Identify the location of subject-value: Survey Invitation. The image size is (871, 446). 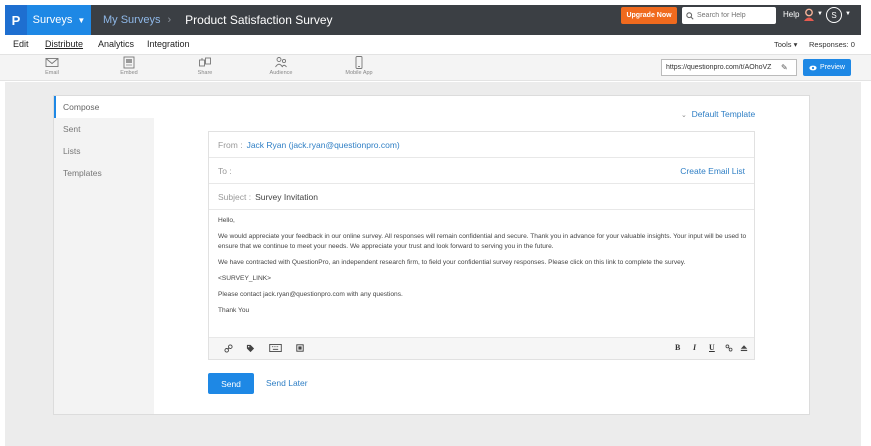
(286, 197).